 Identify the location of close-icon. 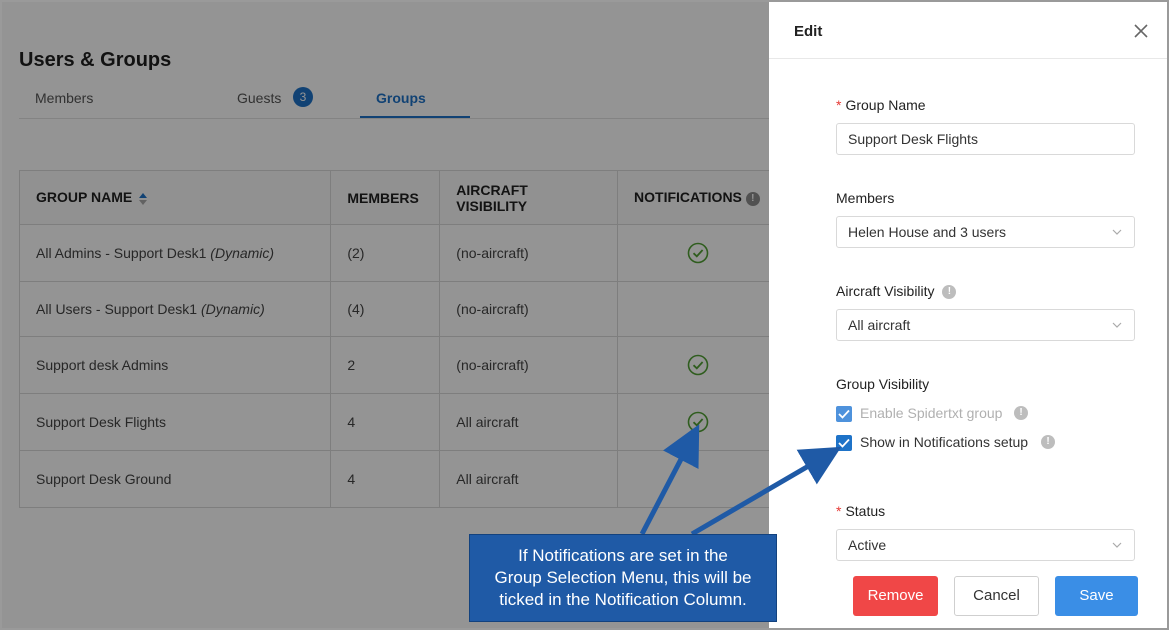
(1141, 31).